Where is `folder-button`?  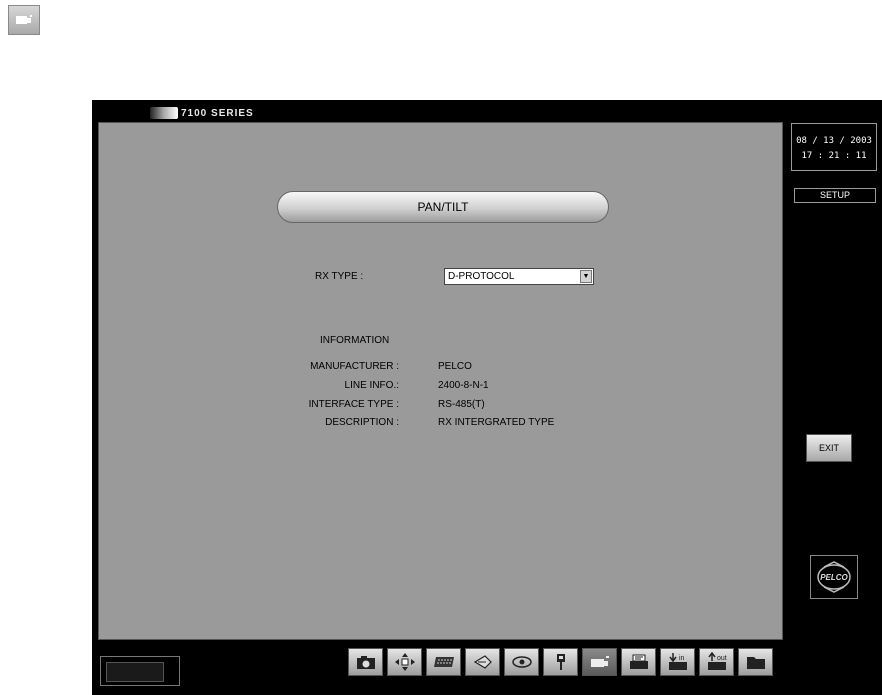
folder-button is located at coordinates (755, 662).